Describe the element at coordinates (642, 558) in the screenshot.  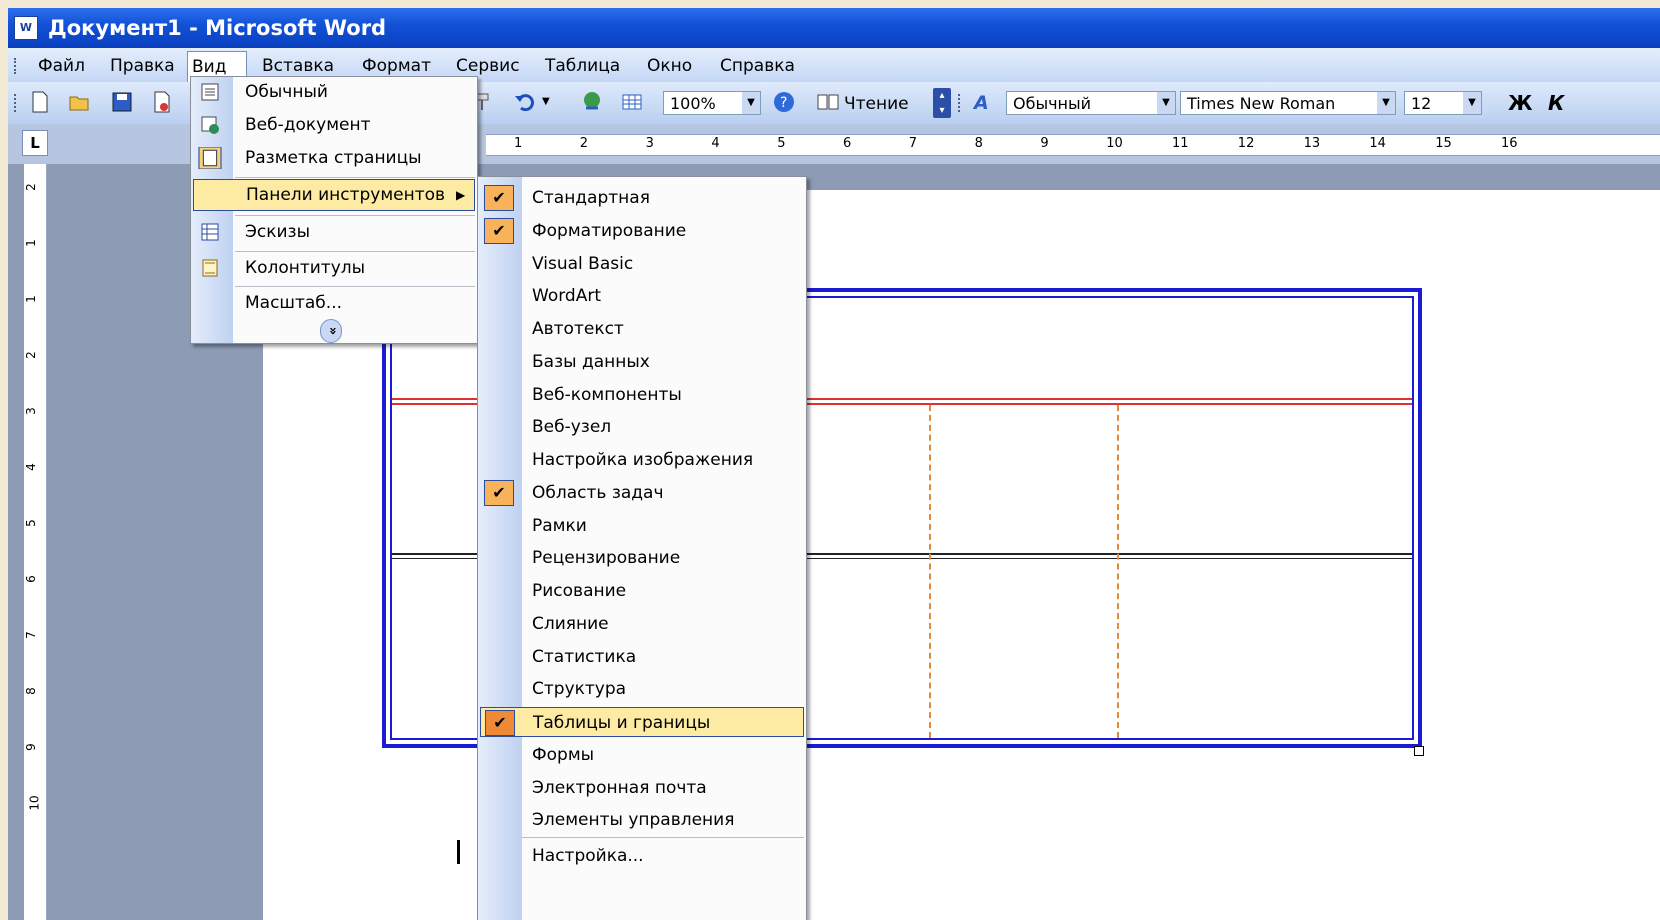
I see `toolbar-toggle-item: Рецензирование` at that location.